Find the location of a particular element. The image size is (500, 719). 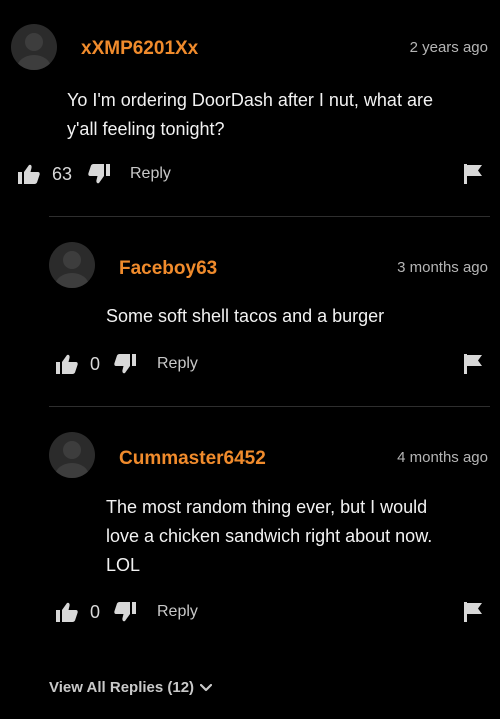

username: Faceboy63 is located at coordinates (168, 269).